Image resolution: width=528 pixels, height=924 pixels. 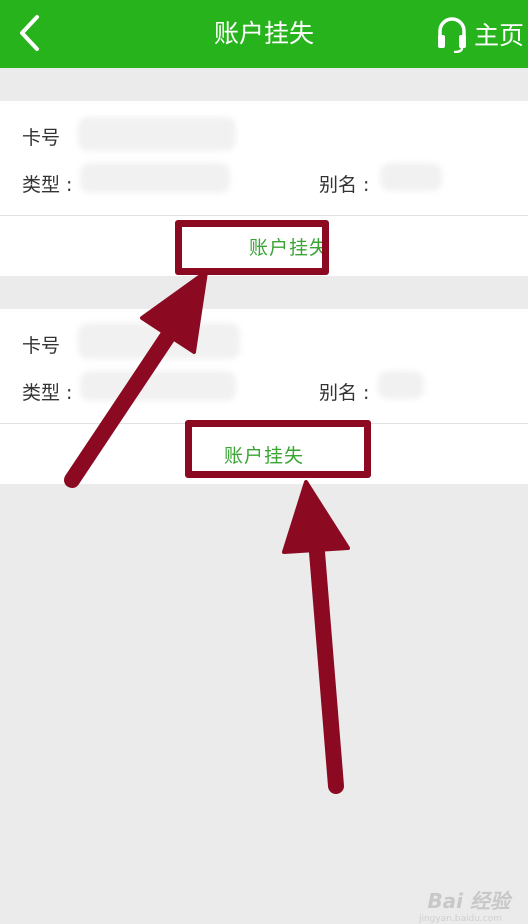 What do you see at coordinates (460, 919) in the screenshot?
I see `watermark-url: jingyan.baidu.com` at bounding box center [460, 919].